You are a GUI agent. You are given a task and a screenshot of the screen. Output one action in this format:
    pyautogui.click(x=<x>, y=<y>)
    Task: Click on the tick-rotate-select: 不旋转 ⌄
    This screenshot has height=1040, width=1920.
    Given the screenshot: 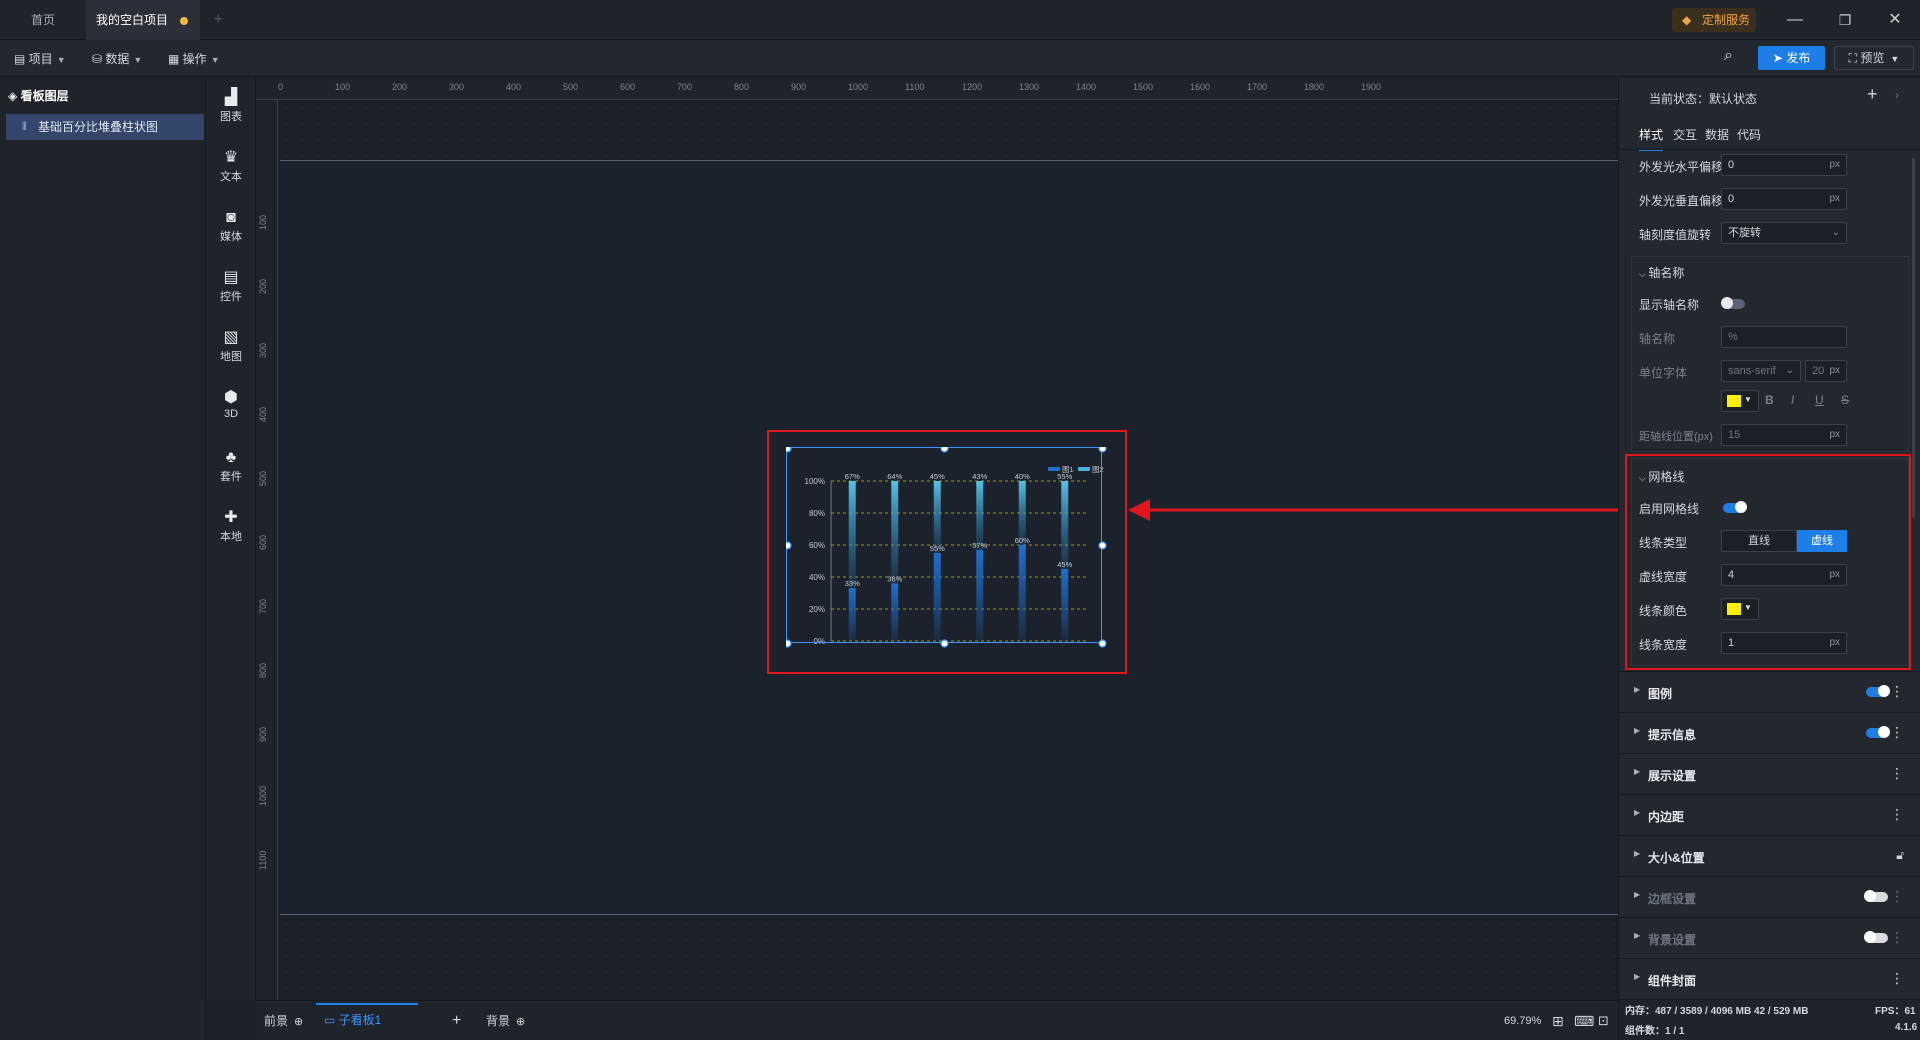 What is the action you would take?
    pyautogui.click(x=1784, y=233)
    